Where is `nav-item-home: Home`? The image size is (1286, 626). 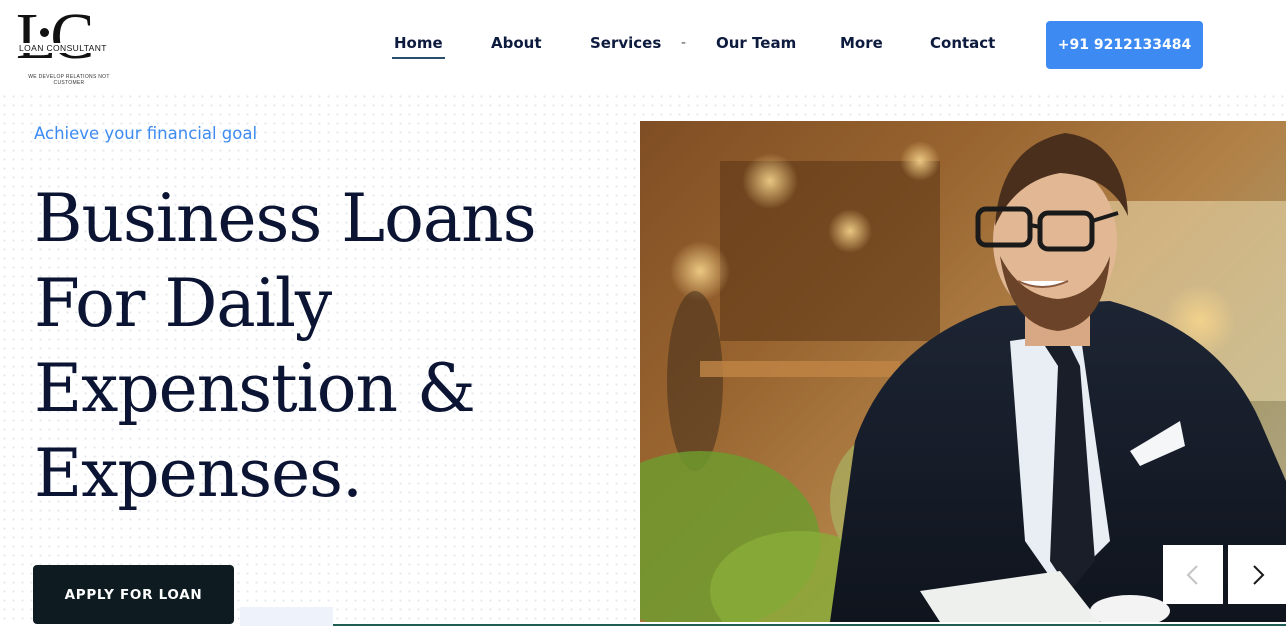
nav-item-home: Home is located at coordinates (418, 46).